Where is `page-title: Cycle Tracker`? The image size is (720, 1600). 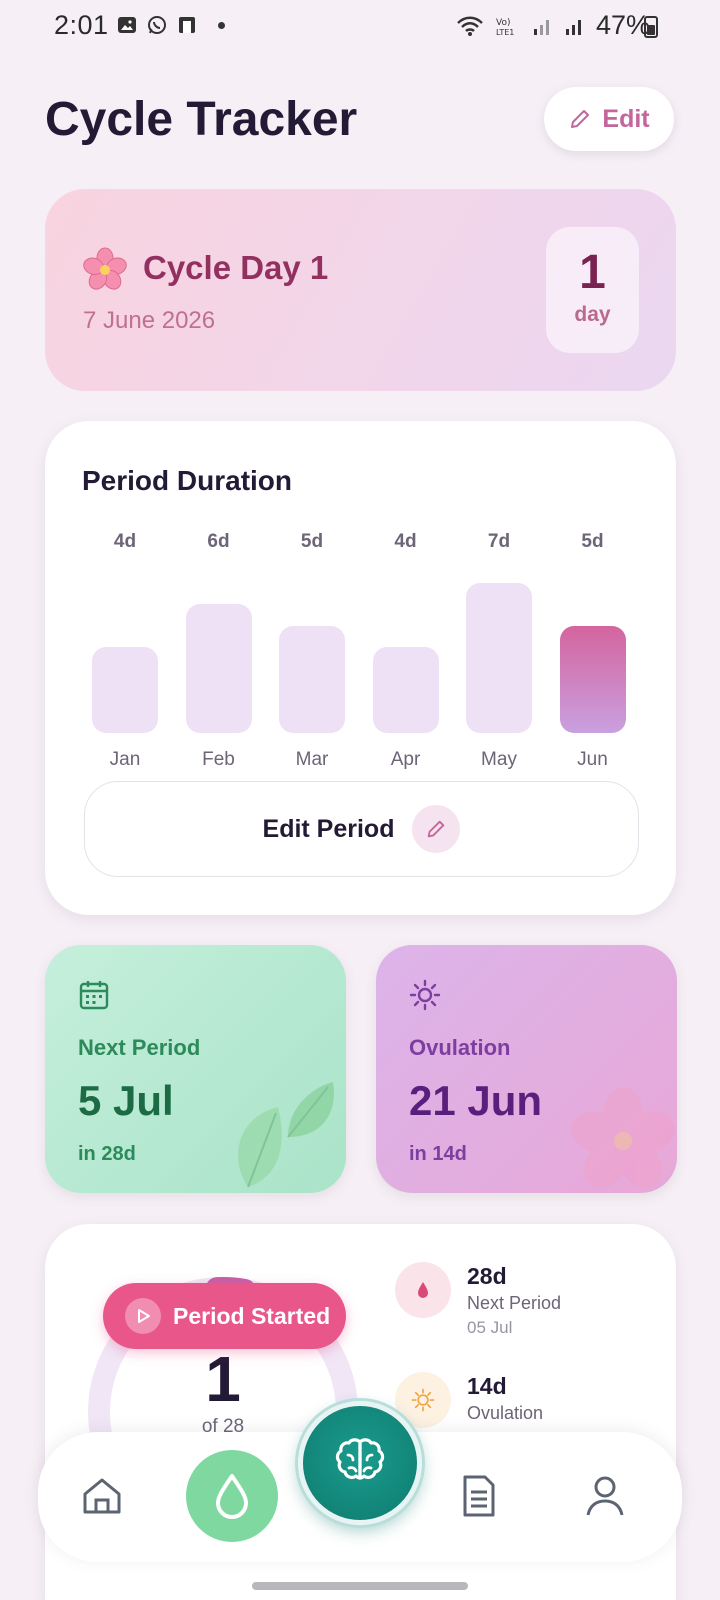
page-title: Cycle Tracker is located at coordinates (201, 119).